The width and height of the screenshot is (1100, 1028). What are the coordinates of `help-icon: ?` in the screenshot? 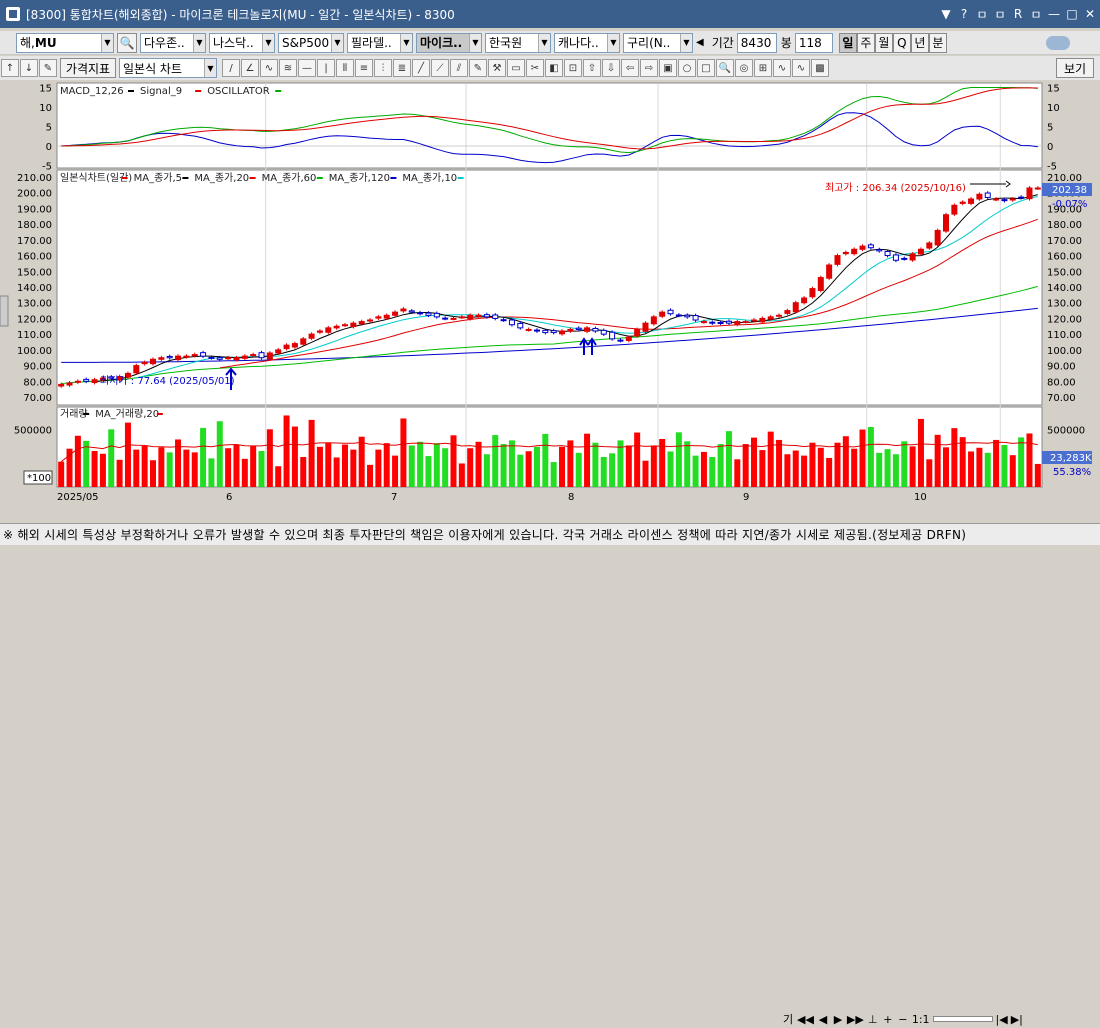 It's located at (964, 14).